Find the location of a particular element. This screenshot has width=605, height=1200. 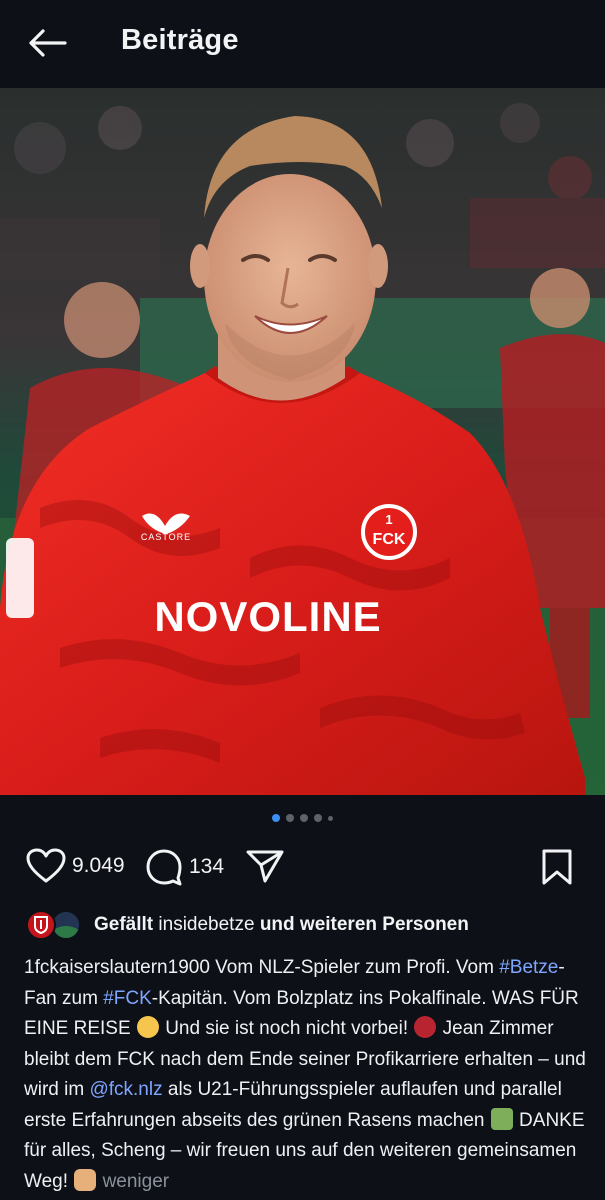

jersey-sponsor-text: NOVOLINE is located at coordinates (267, 616).